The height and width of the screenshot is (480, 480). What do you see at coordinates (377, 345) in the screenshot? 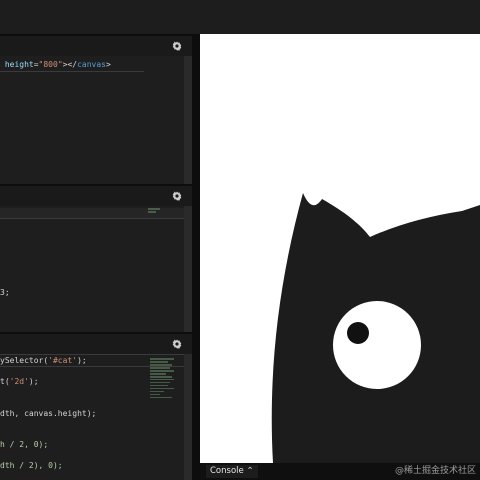
I see `cat-eye-white` at bounding box center [377, 345].